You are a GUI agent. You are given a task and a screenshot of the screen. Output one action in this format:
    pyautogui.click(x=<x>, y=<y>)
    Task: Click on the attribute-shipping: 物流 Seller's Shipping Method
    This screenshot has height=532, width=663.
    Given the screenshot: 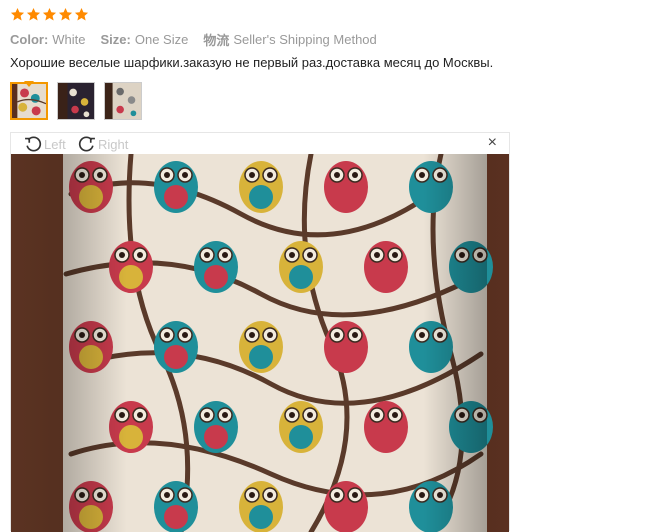 What is the action you would take?
    pyautogui.click(x=289, y=39)
    